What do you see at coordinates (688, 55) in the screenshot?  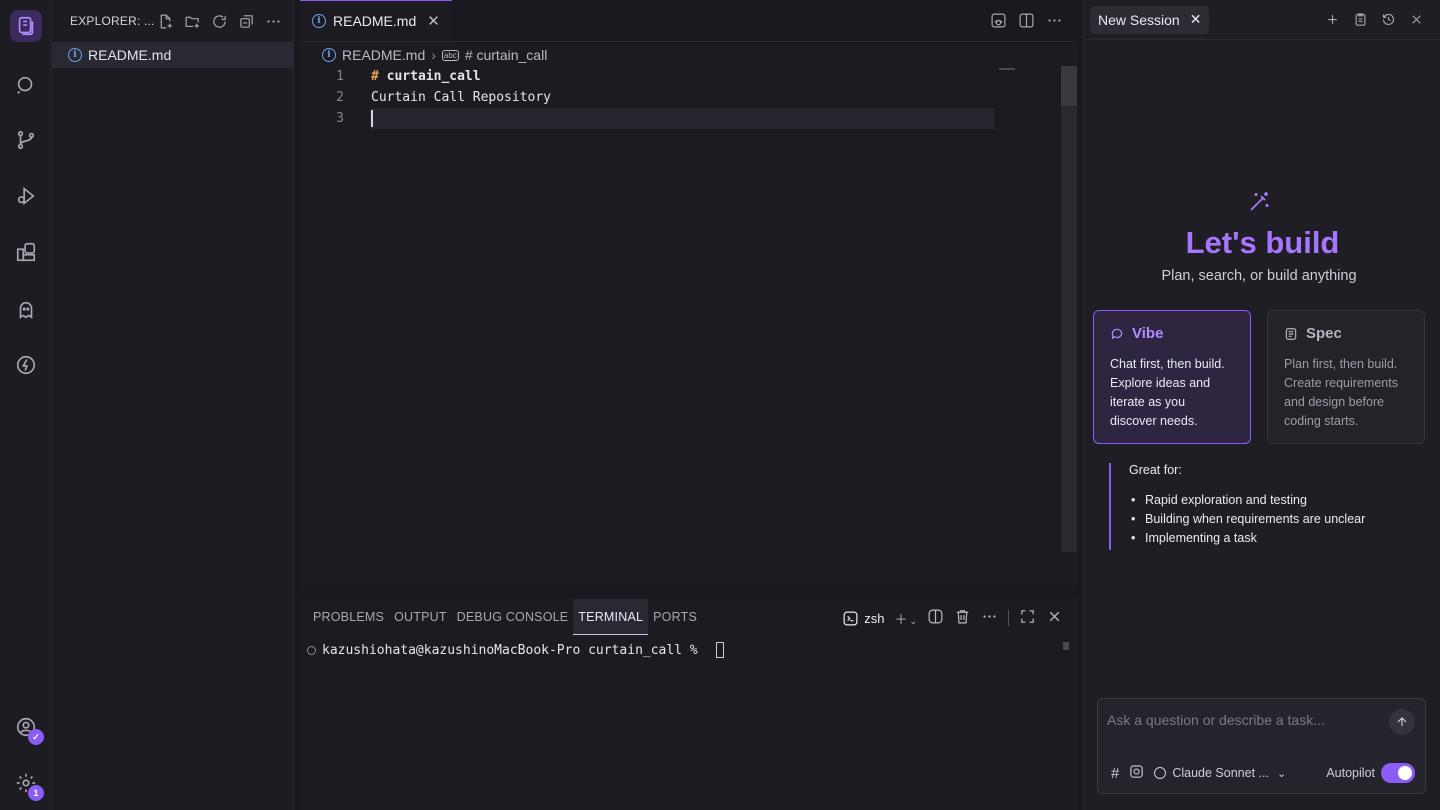 I see `breadcrumb: i README.md › abc # curtain_call` at bounding box center [688, 55].